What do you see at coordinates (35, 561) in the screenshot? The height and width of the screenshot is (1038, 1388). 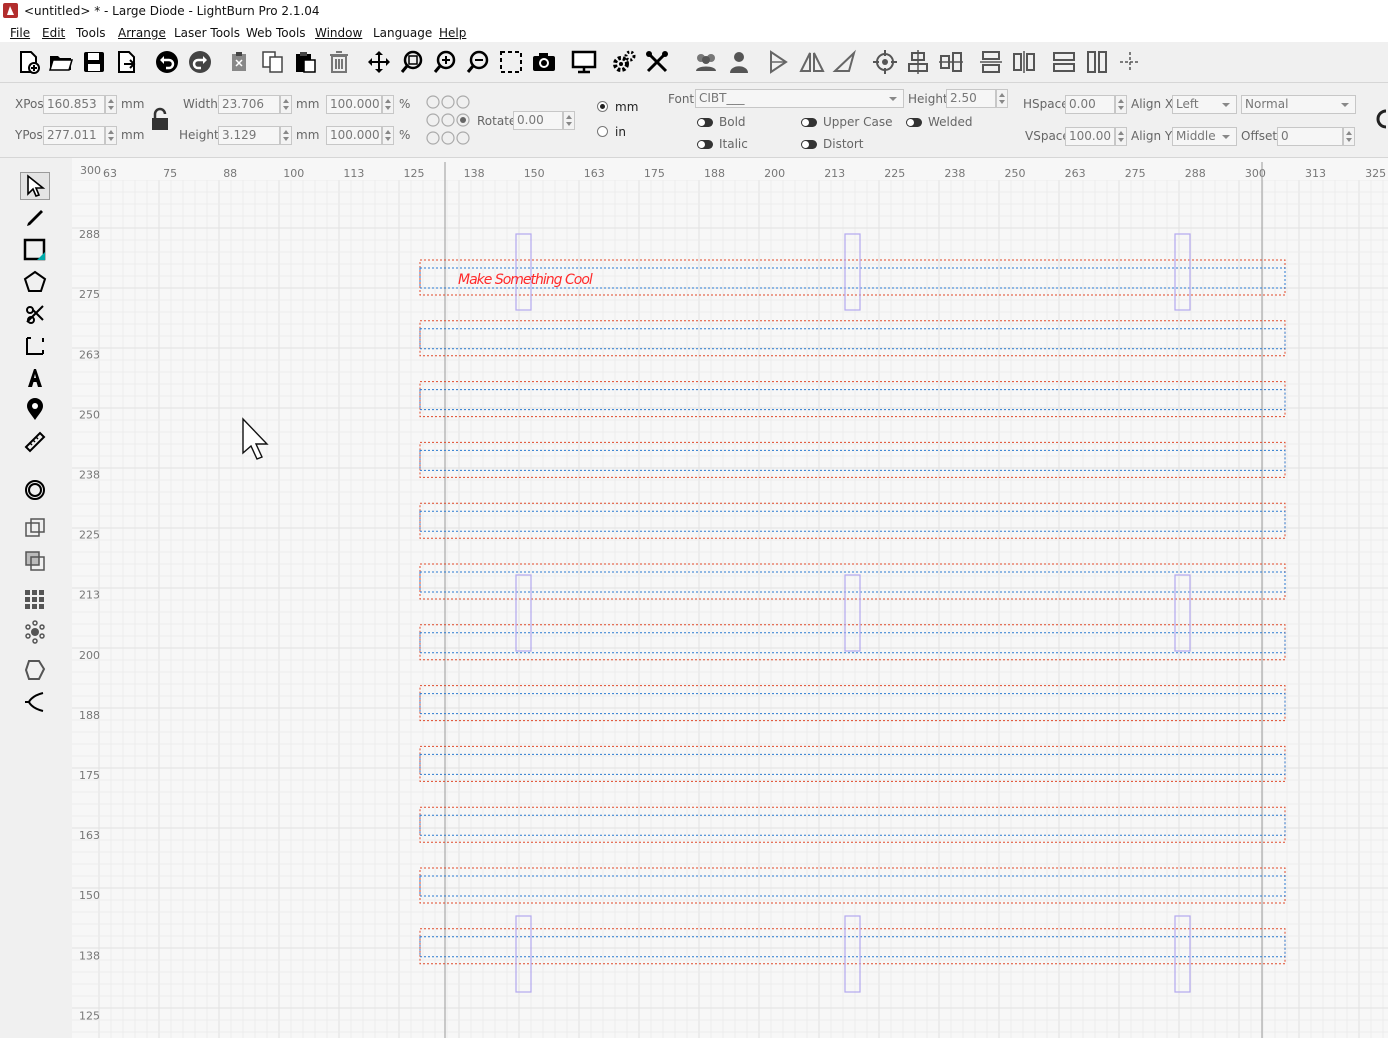 I see `boolean-subtract-icon` at bounding box center [35, 561].